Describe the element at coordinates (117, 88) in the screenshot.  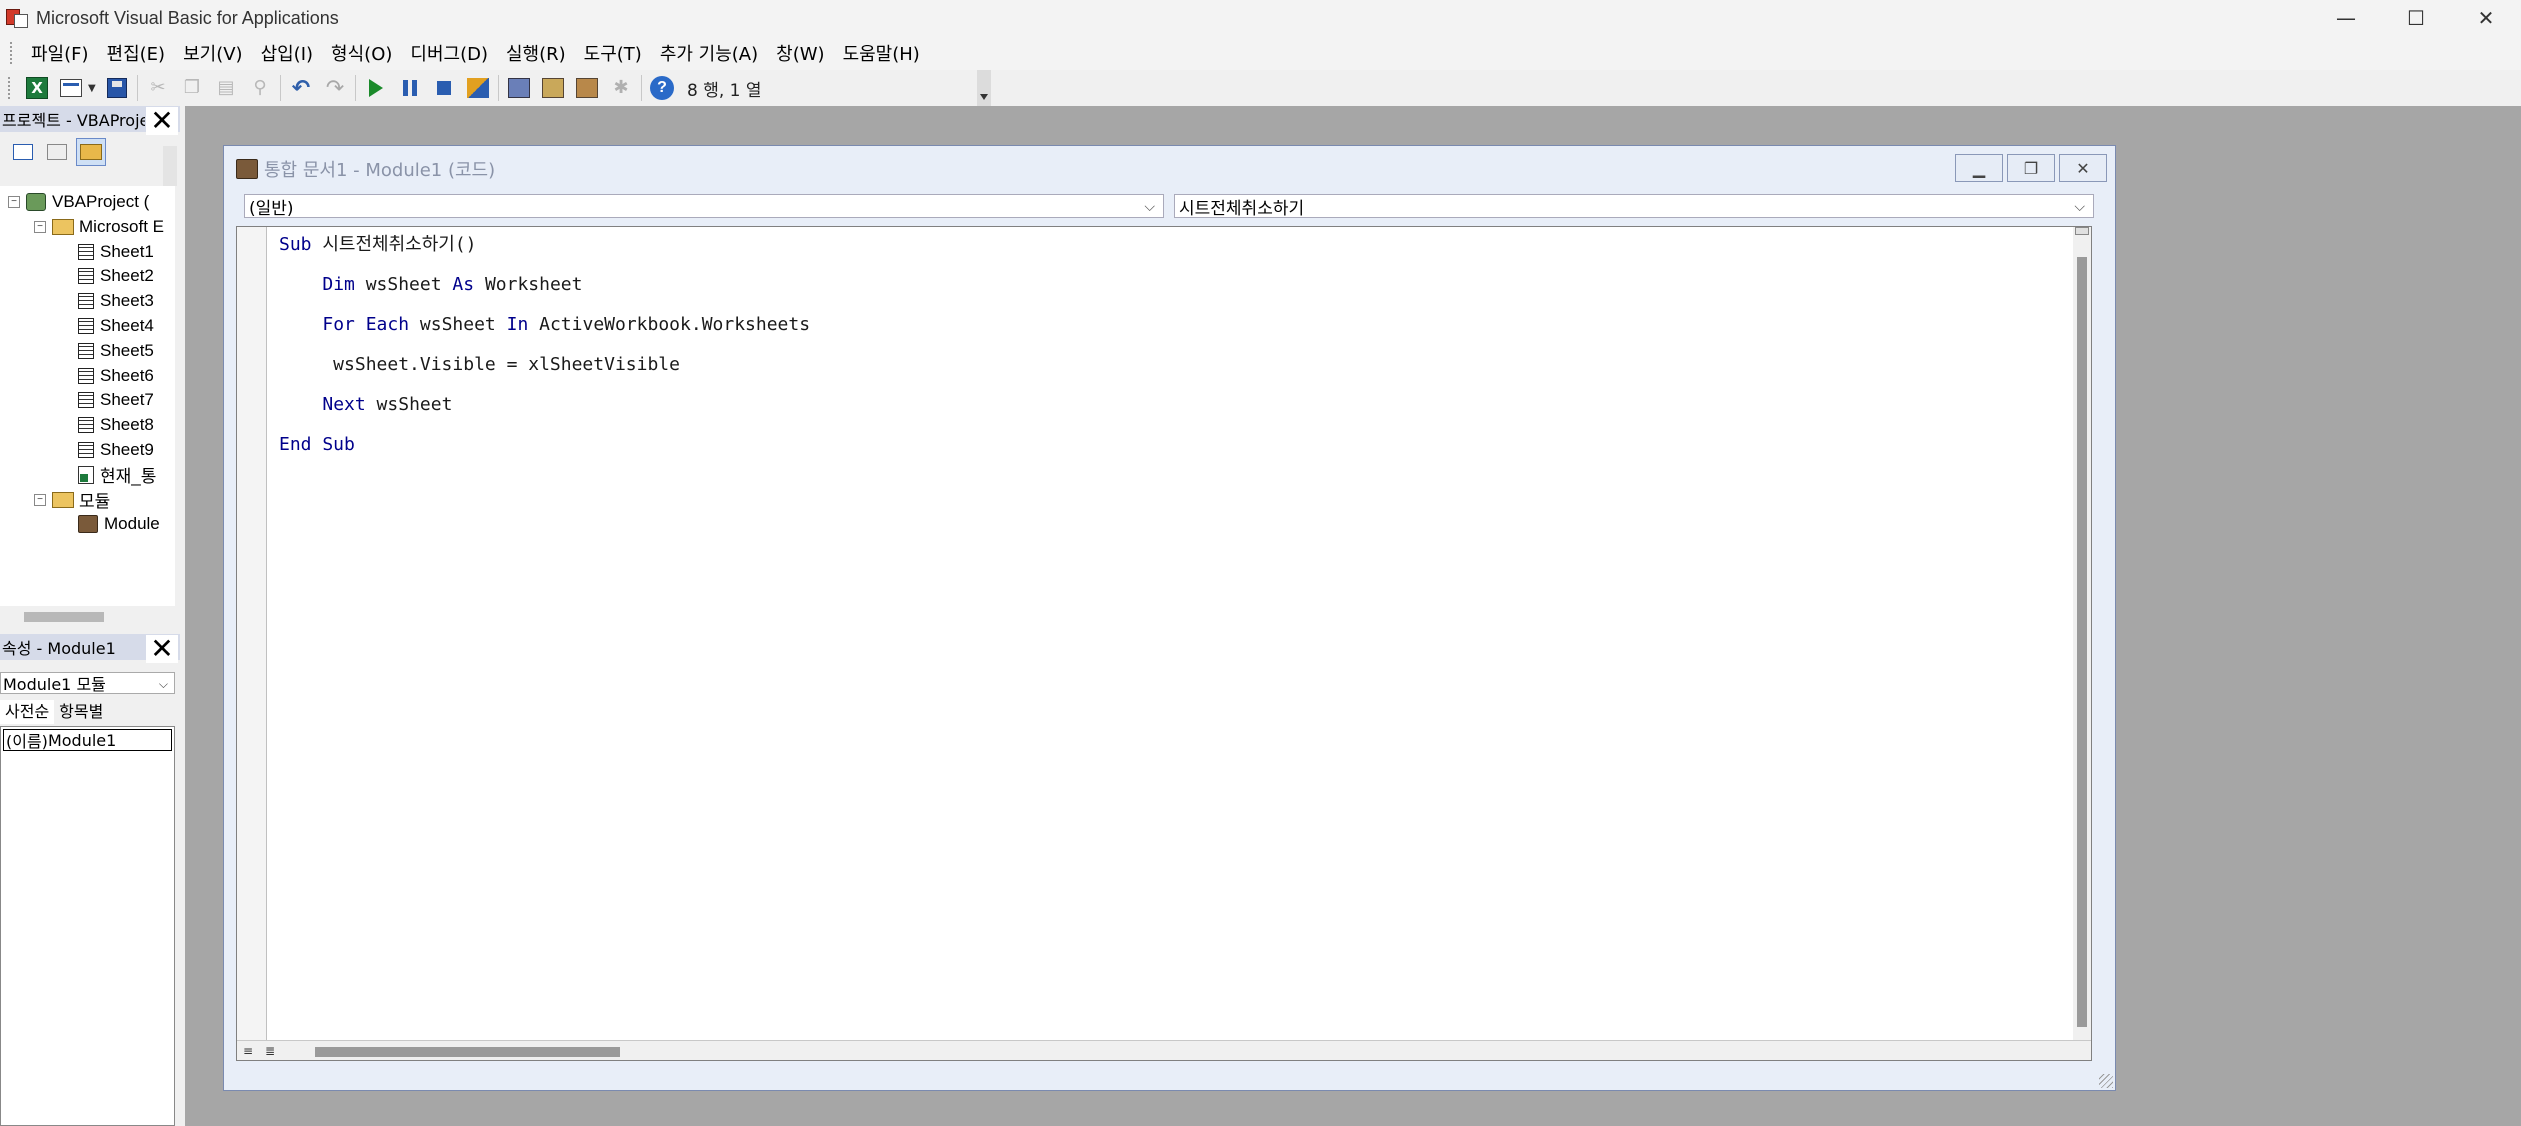
I see `save-button` at that location.